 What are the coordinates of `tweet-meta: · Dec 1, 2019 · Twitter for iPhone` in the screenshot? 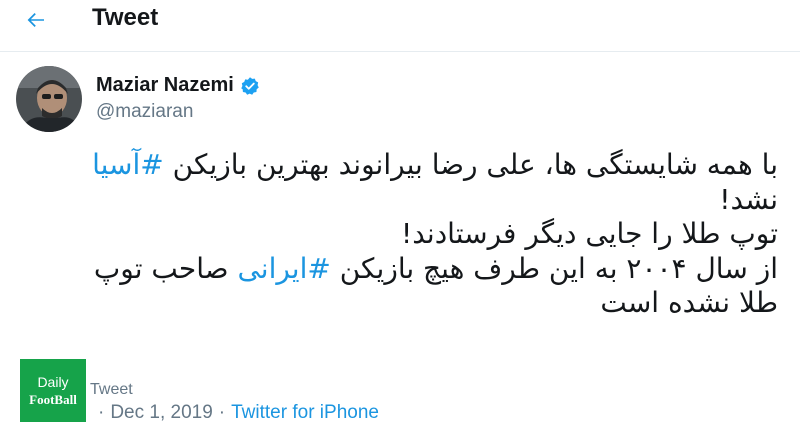 It's located at (235, 413).